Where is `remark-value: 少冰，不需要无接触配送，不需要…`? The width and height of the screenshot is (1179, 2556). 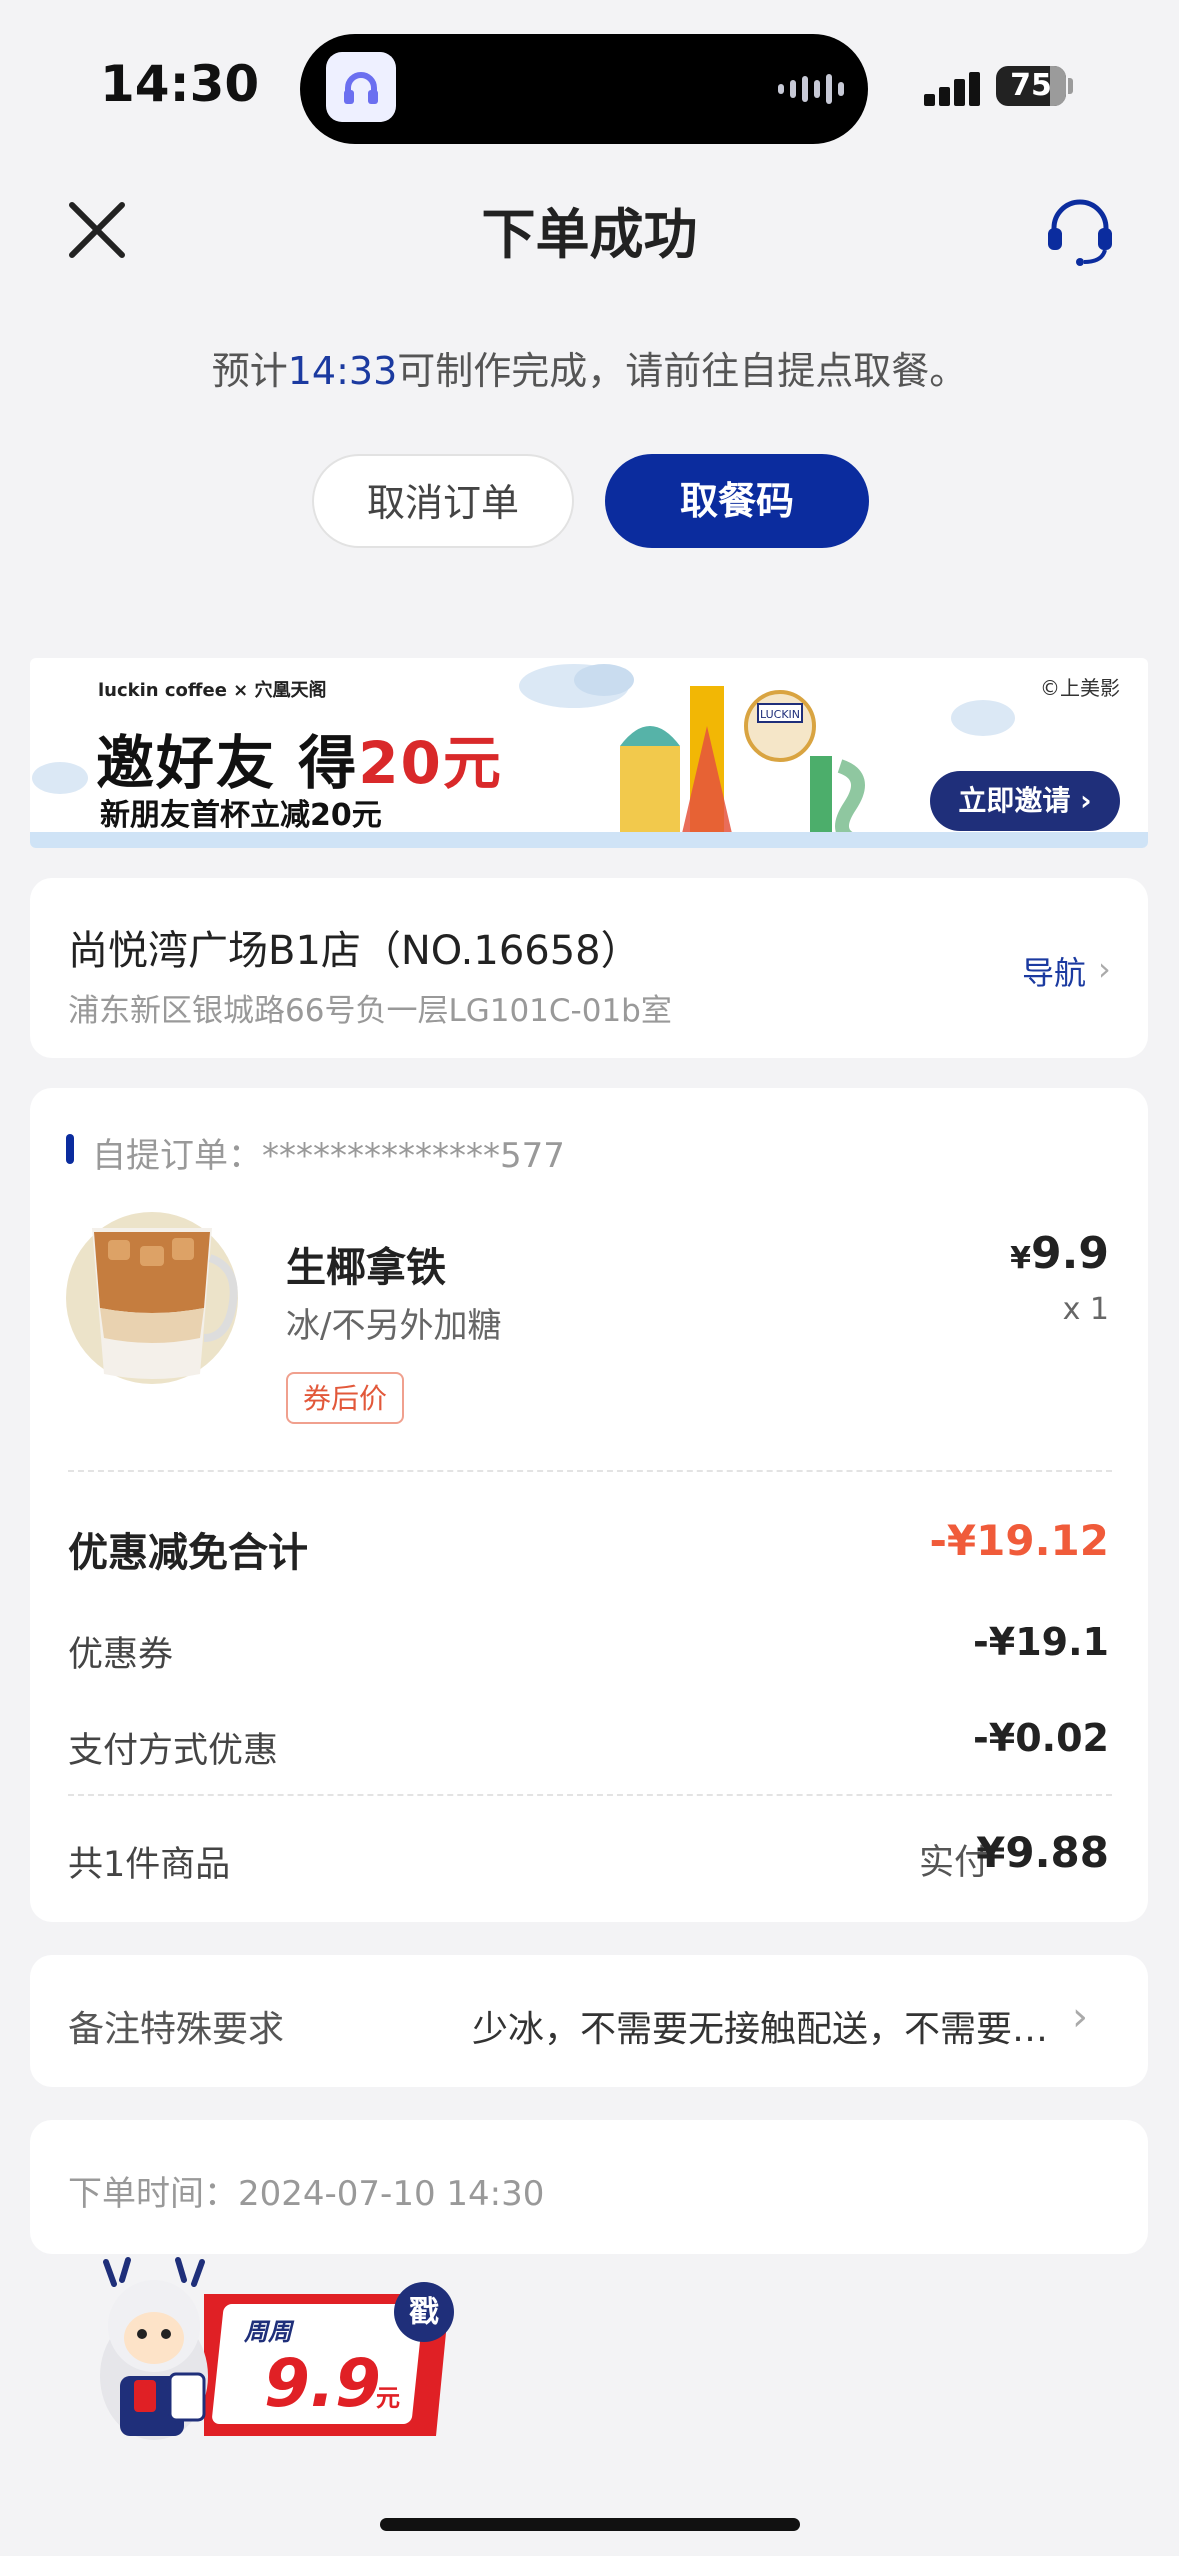 remark-value: 少冰，不需要无接触配送，不需要… is located at coordinates (760, 2029).